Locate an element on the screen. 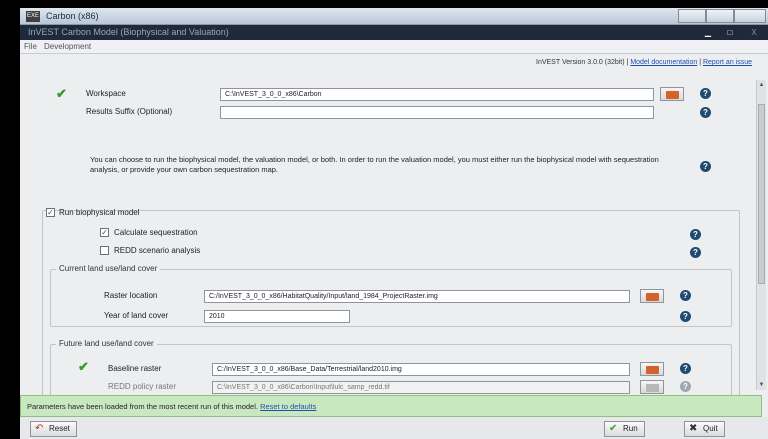 This screenshot has height=439, width=768. suffix-label: Results Suffix (Optional) is located at coordinates (129, 111).